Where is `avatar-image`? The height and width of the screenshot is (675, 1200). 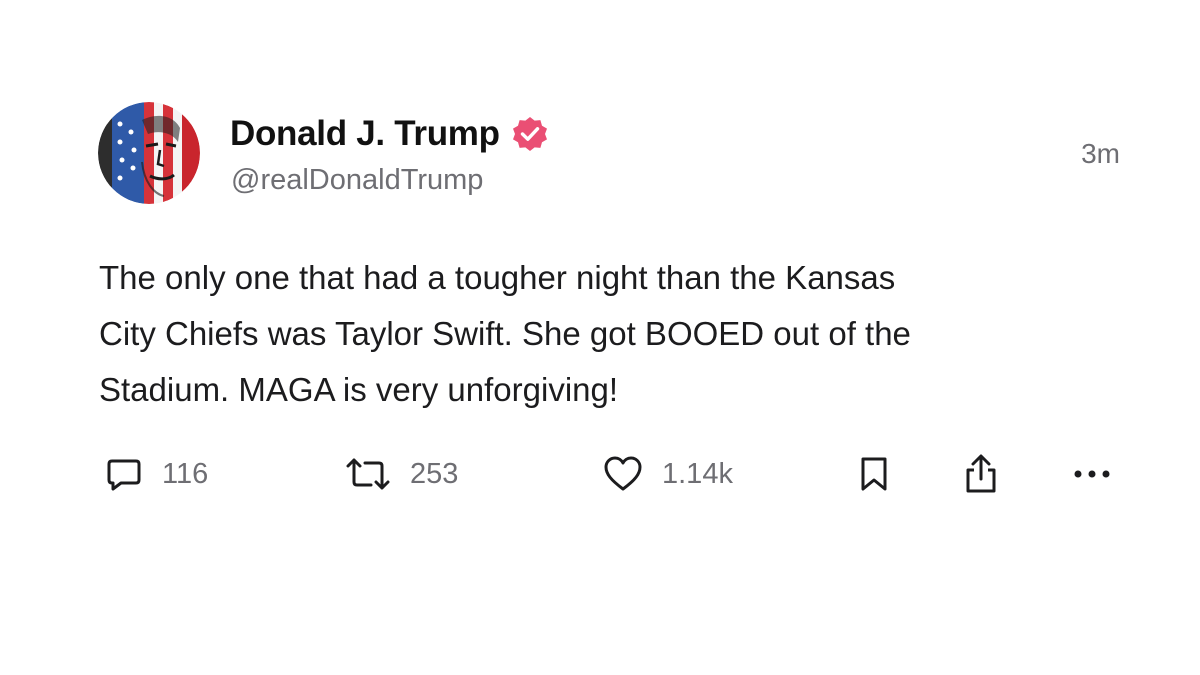 avatar-image is located at coordinates (149, 153).